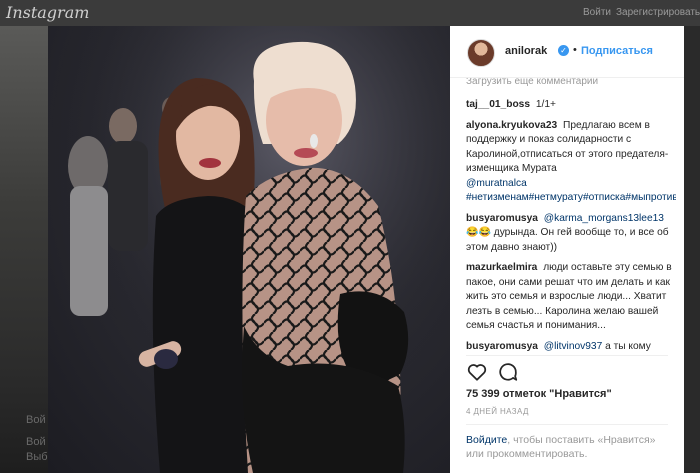  I want to click on author-username: anilorak, so click(526, 51).